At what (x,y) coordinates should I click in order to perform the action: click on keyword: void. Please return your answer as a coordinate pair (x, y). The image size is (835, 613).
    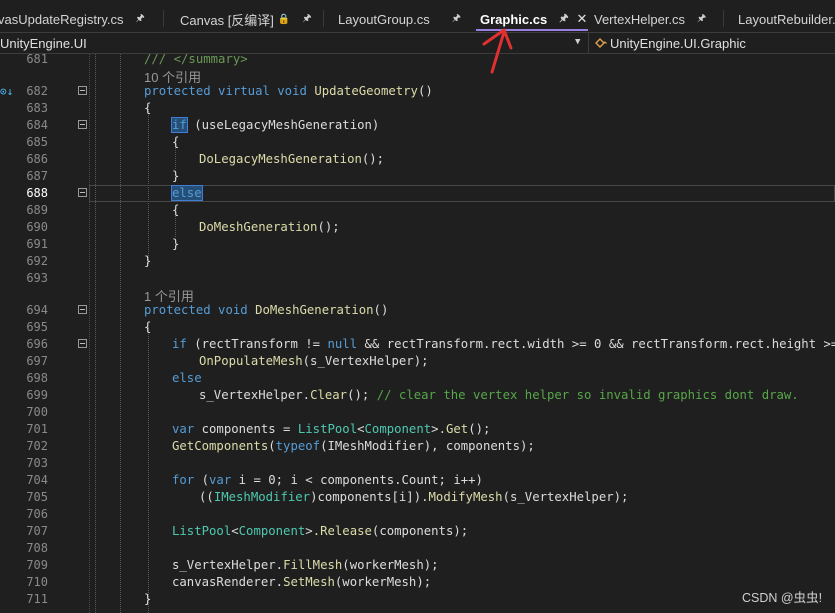
    Looking at the image, I should click on (292, 91).